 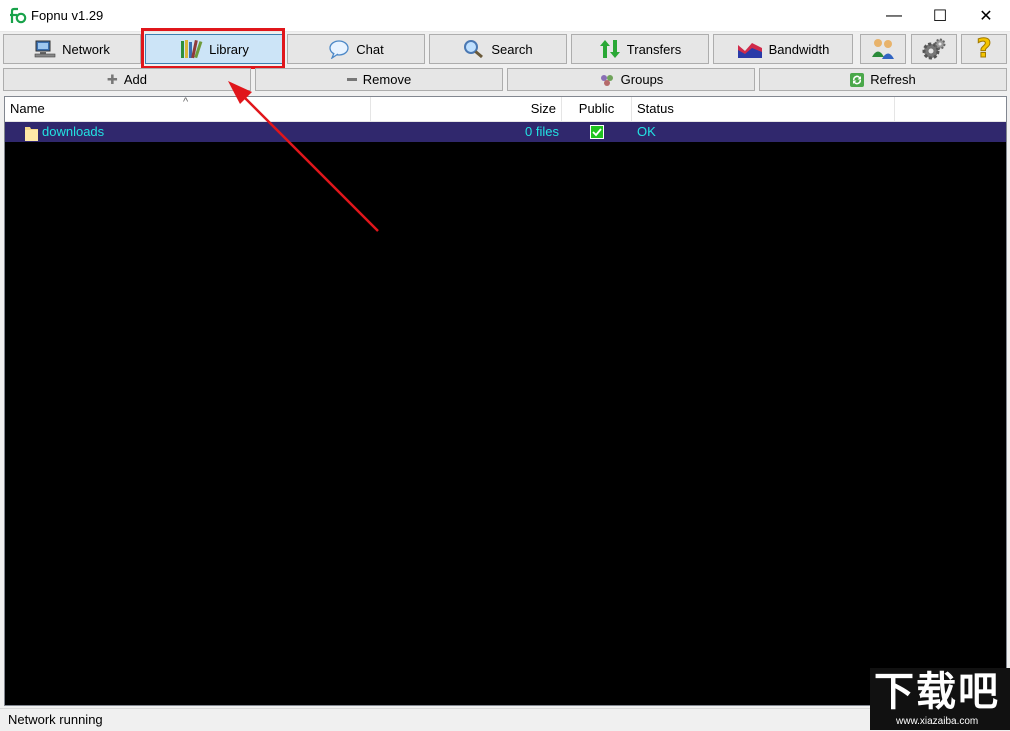 I want to click on column-header-status: Status, so click(x=763, y=109).